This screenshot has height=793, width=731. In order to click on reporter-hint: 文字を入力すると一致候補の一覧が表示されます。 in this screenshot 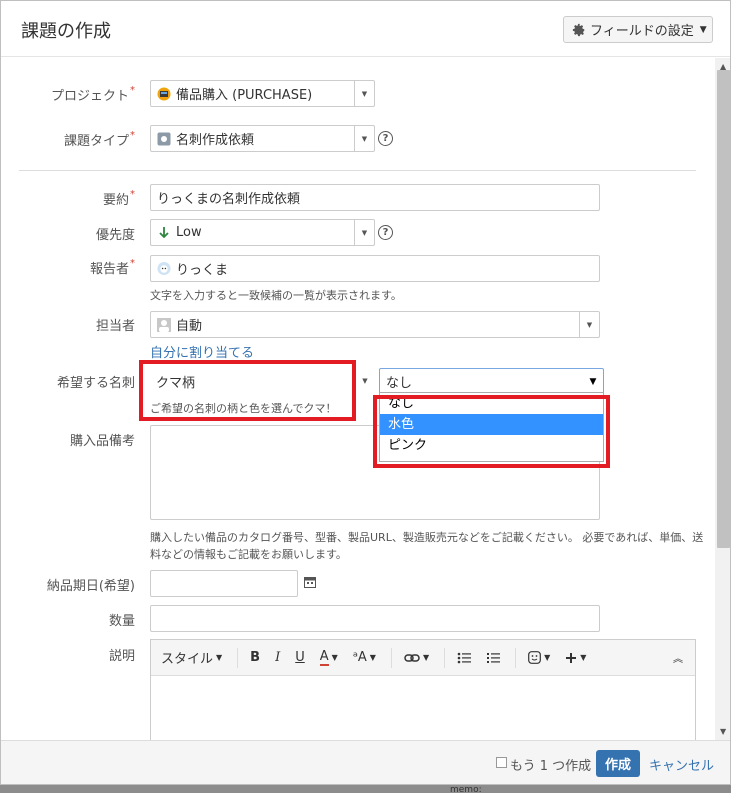, I will do `click(276, 295)`.